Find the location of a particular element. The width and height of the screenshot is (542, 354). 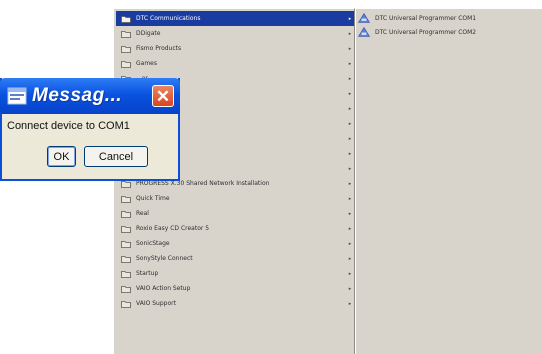

ok-button: OK is located at coordinates (61, 156).